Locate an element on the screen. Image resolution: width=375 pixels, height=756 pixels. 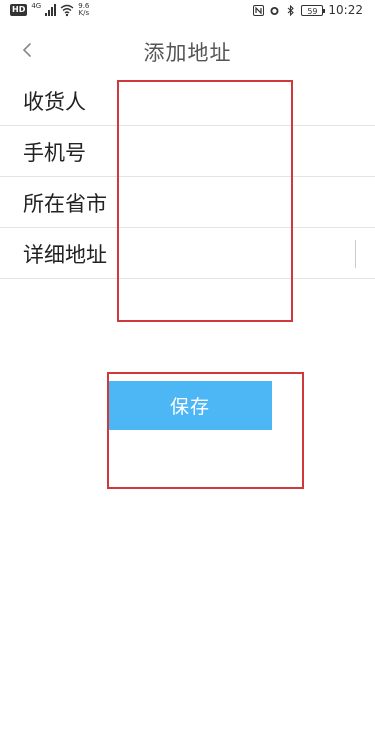
recipient-input is located at coordinates (240, 100).